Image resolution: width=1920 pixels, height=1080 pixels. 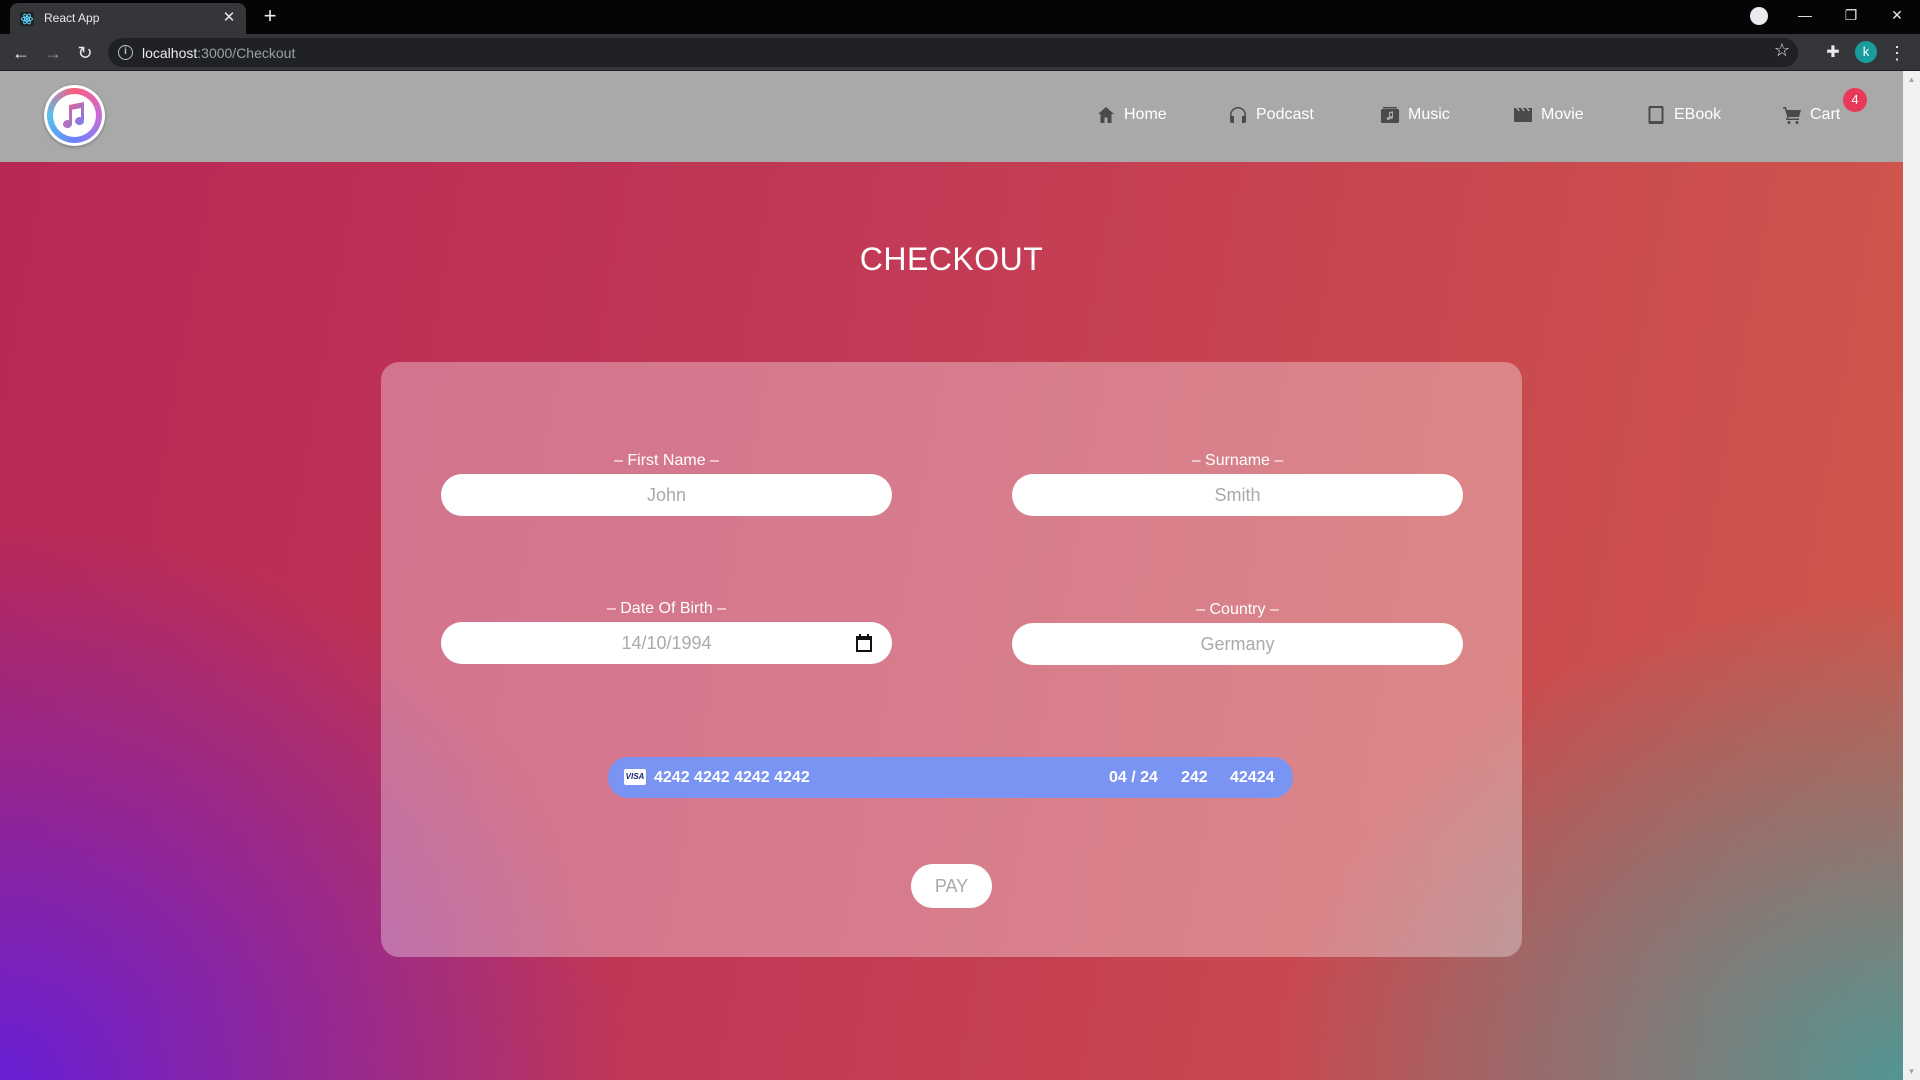 I want to click on nav-podcast-label: Podcast, so click(x=1285, y=114).